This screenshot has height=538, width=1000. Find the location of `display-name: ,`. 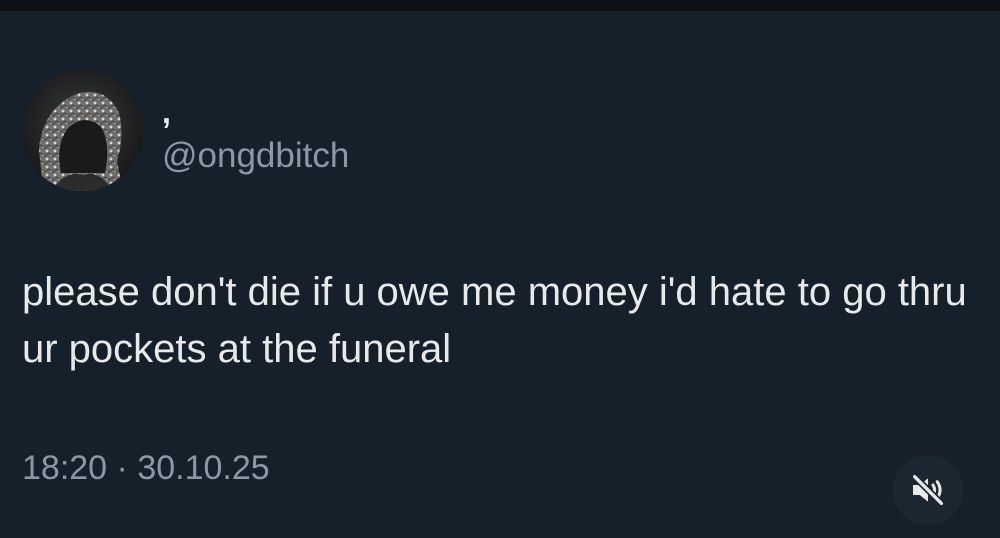

display-name: , is located at coordinates (166, 112).